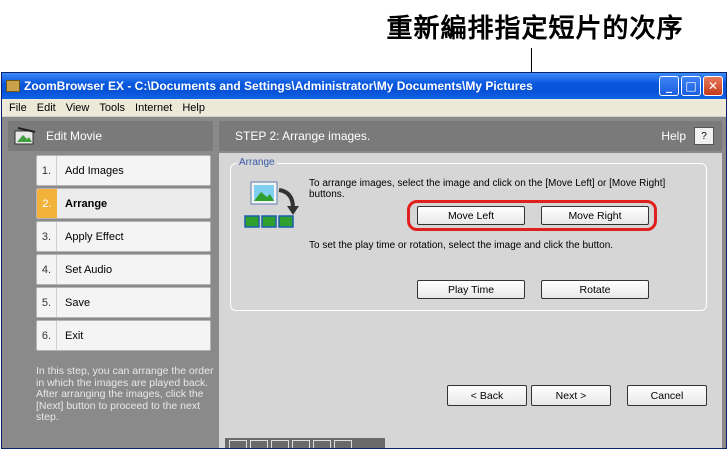 The image size is (727, 449). I want to click on window-controls: _ □ ✕, so click(691, 86).